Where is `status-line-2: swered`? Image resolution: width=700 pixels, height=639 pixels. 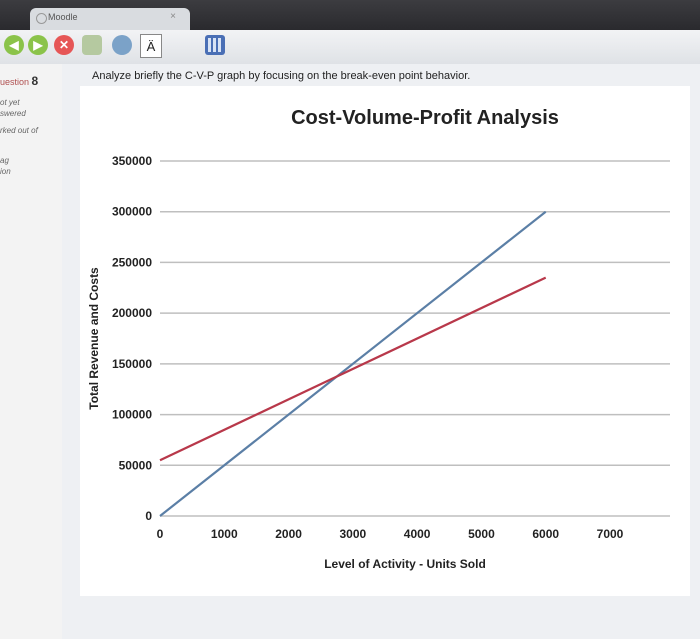
status-line-2: swered is located at coordinates (13, 113).